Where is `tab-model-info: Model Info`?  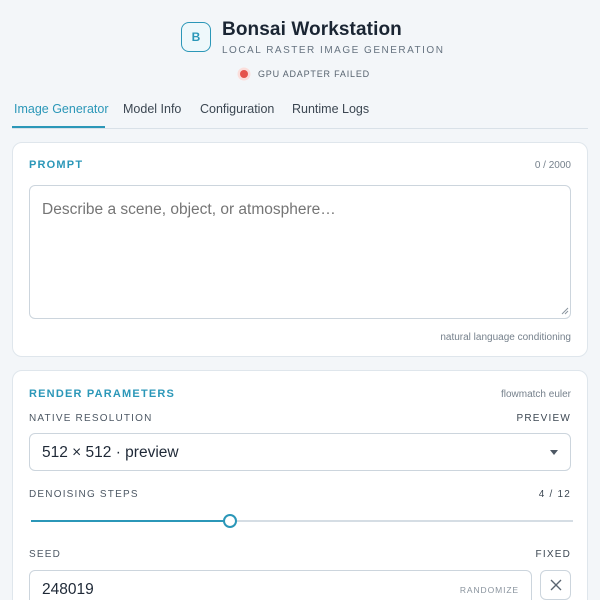 tab-model-info: Model Info is located at coordinates (152, 109).